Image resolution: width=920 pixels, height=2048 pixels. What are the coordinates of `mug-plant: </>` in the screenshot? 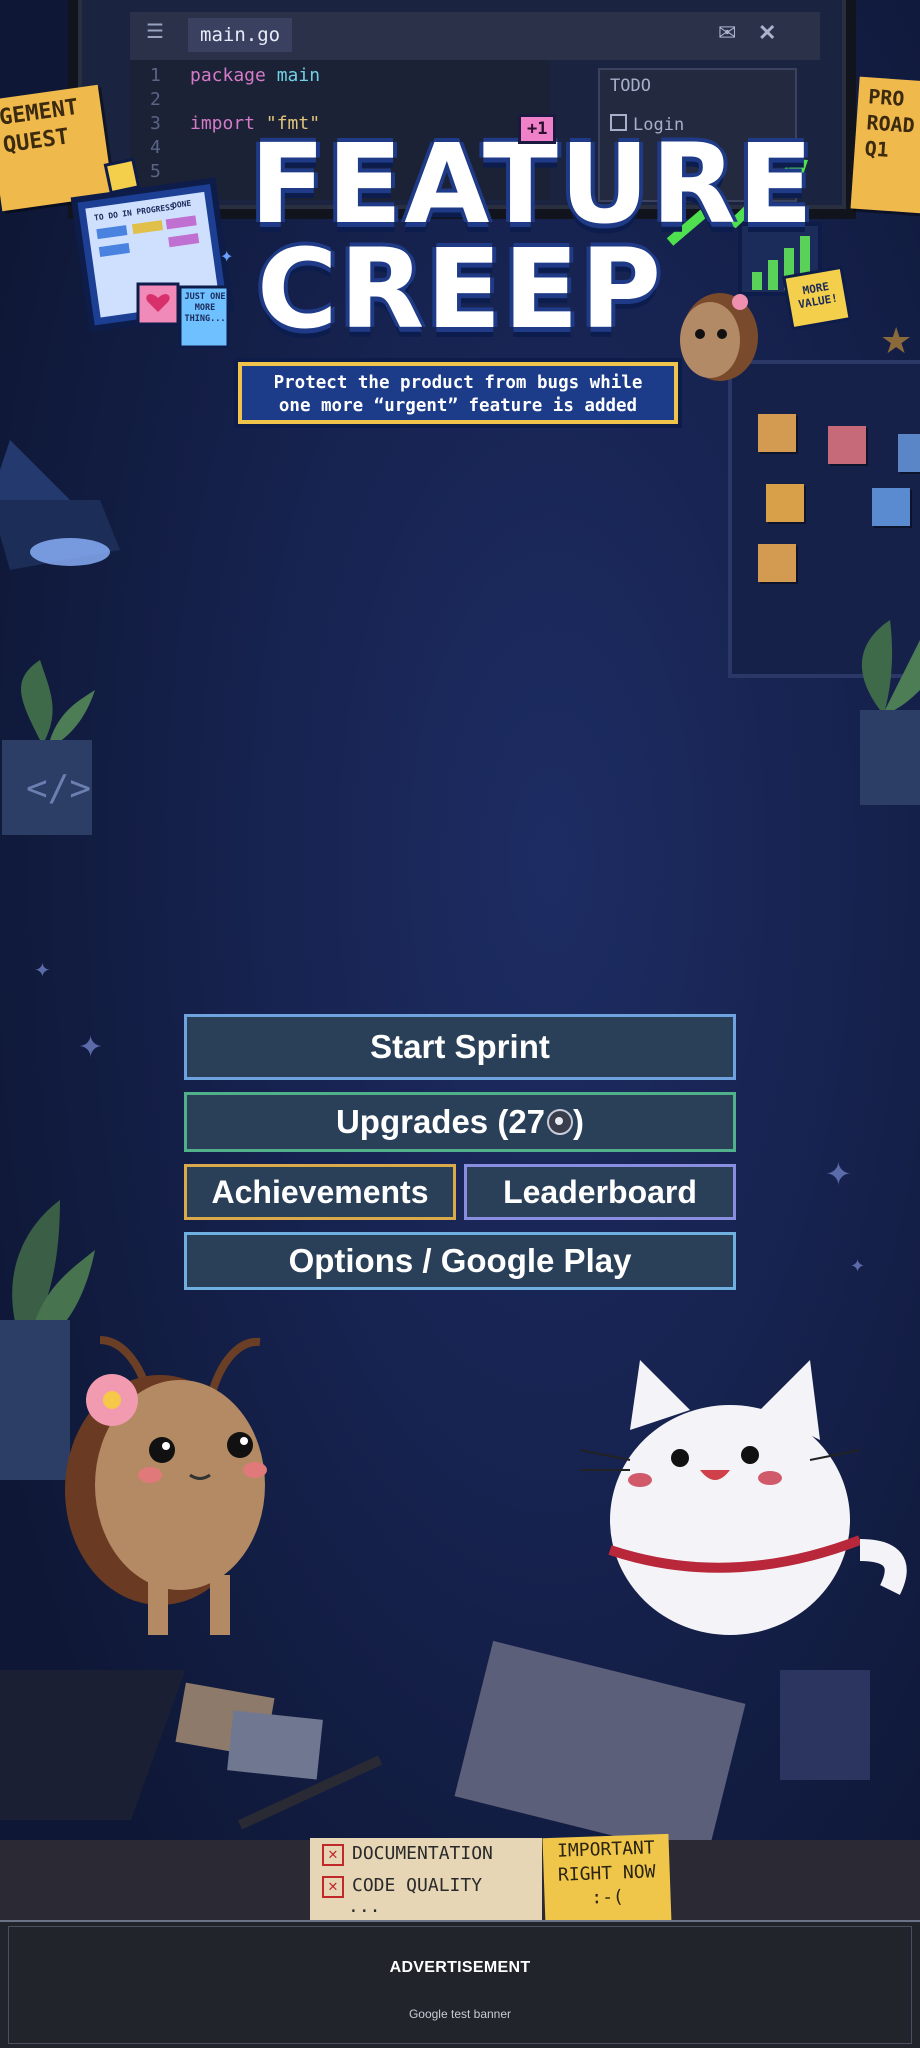 It's located at (48, 747).